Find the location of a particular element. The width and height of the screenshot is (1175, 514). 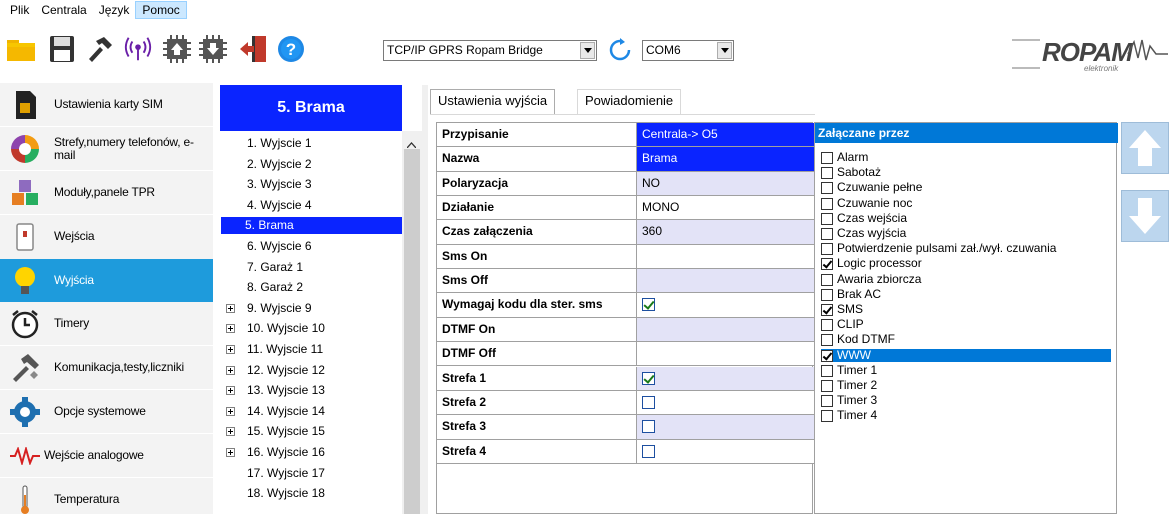

trigger-item: Potwierdzenie pulsami zał./wył. czuwania is located at coordinates (966, 249).